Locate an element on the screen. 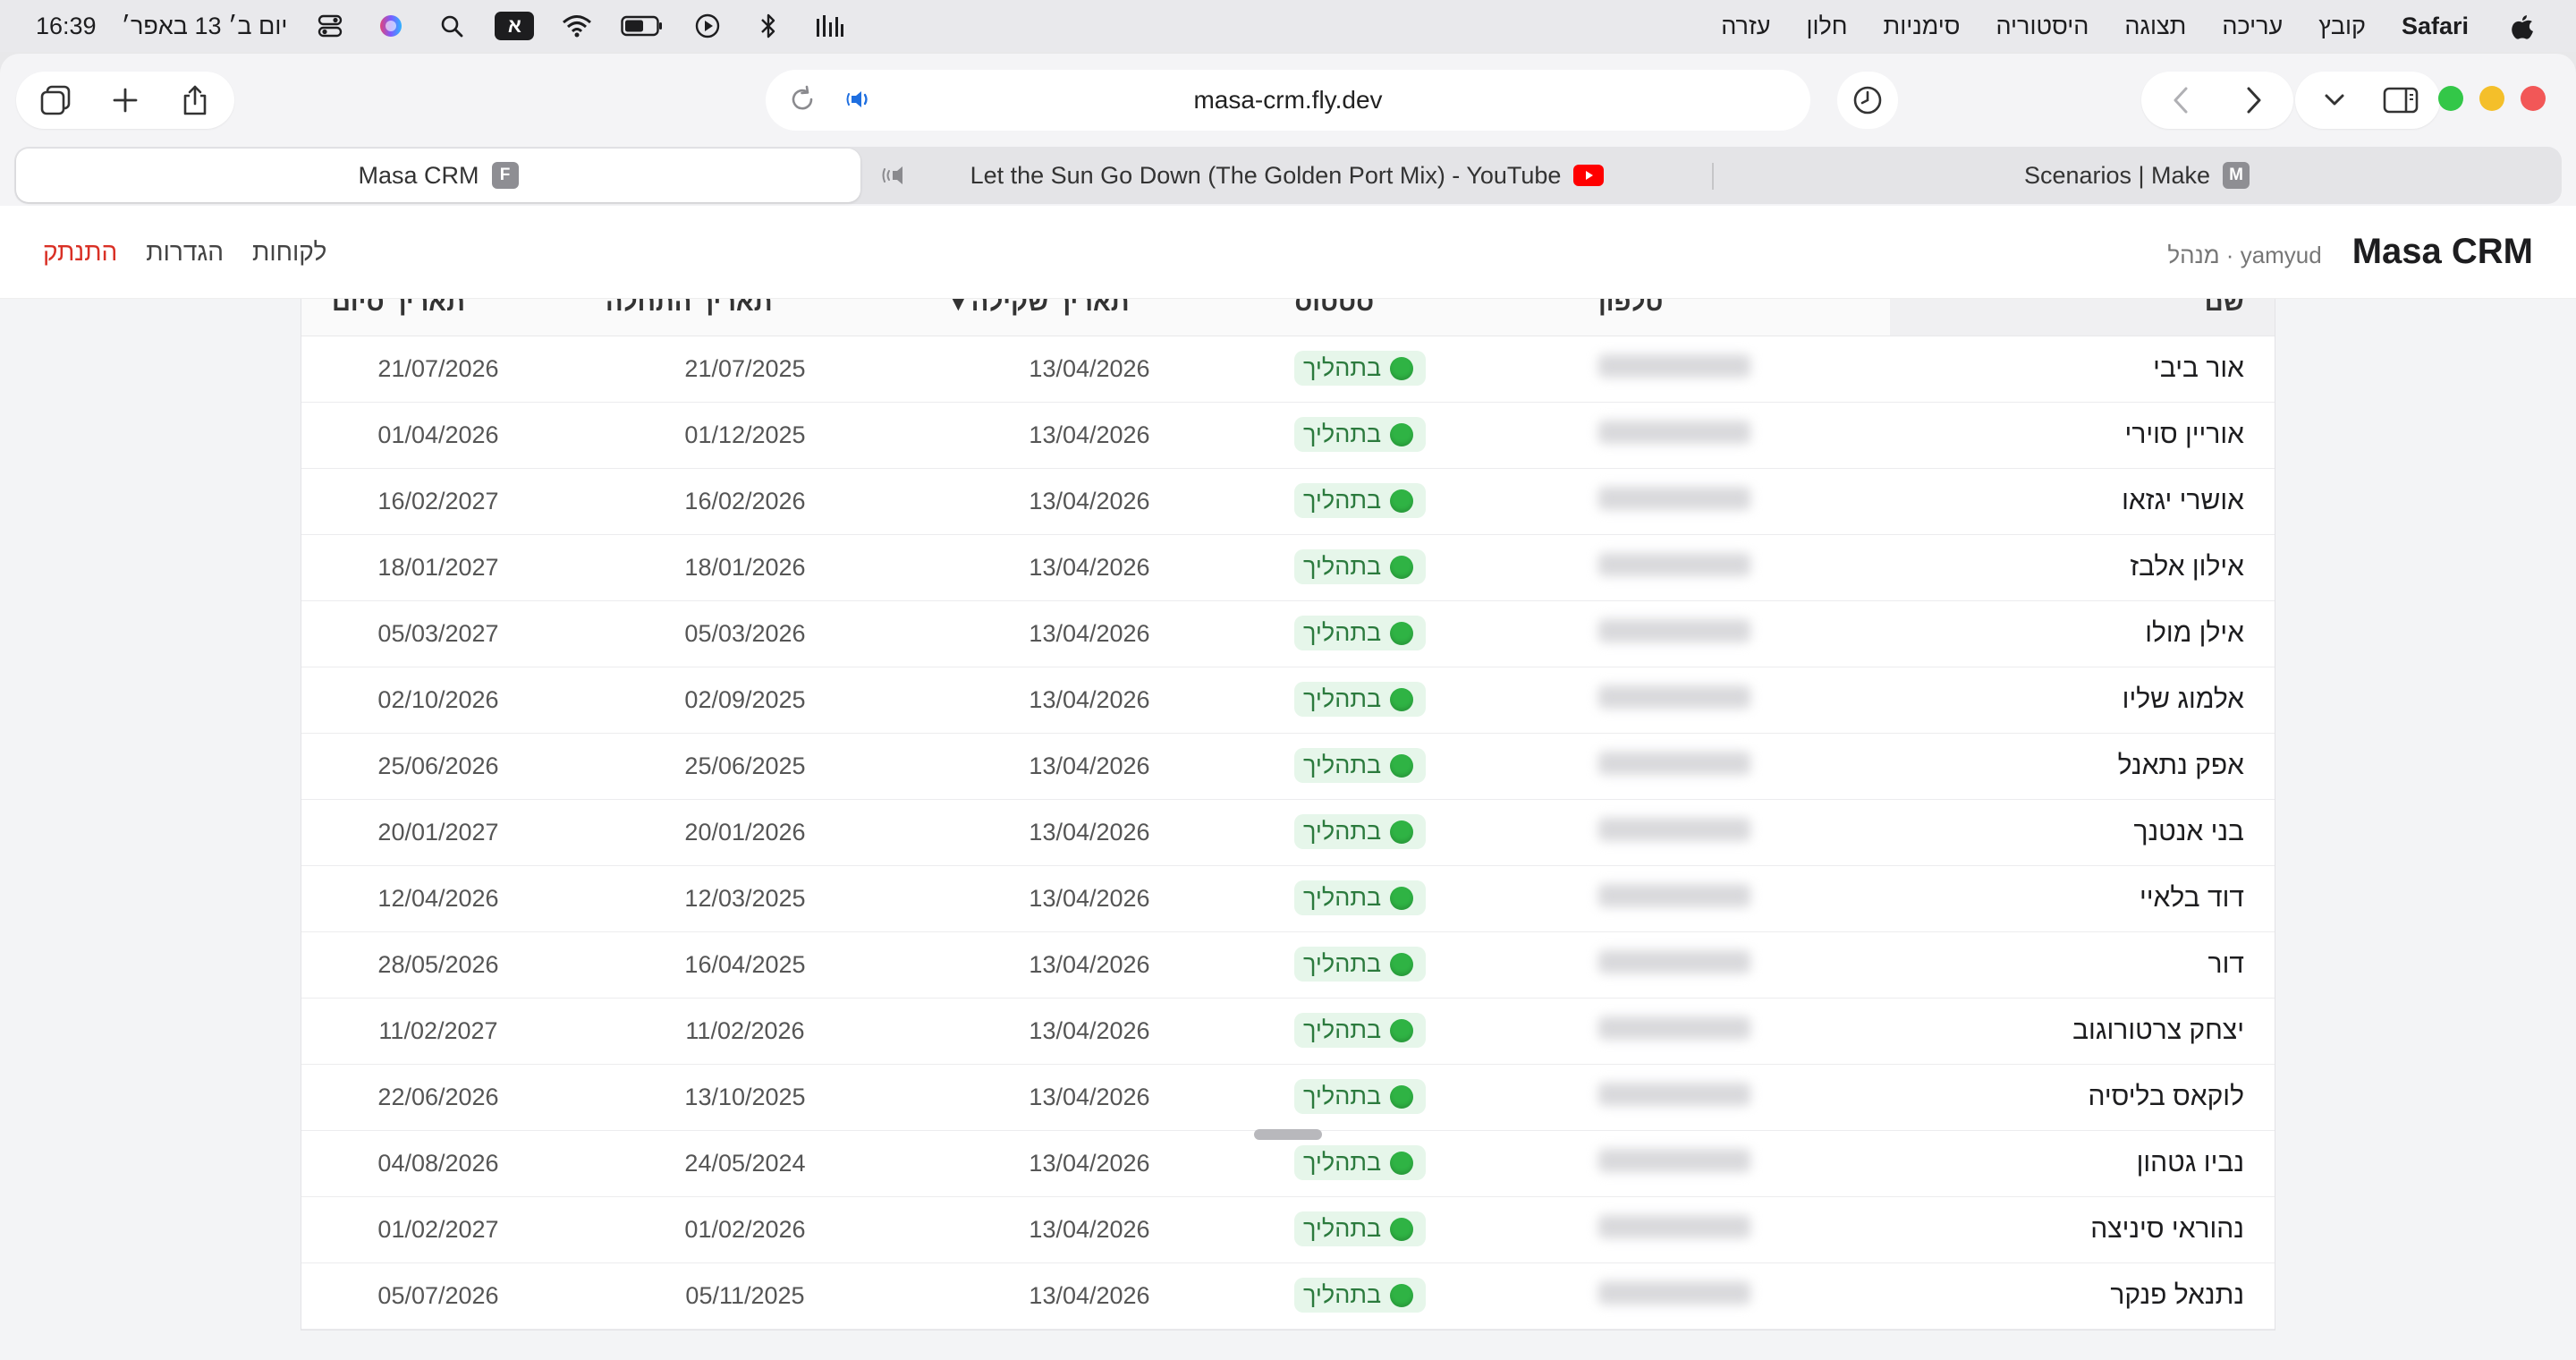  zoom-window-button is located at coordinates (2450, 98).